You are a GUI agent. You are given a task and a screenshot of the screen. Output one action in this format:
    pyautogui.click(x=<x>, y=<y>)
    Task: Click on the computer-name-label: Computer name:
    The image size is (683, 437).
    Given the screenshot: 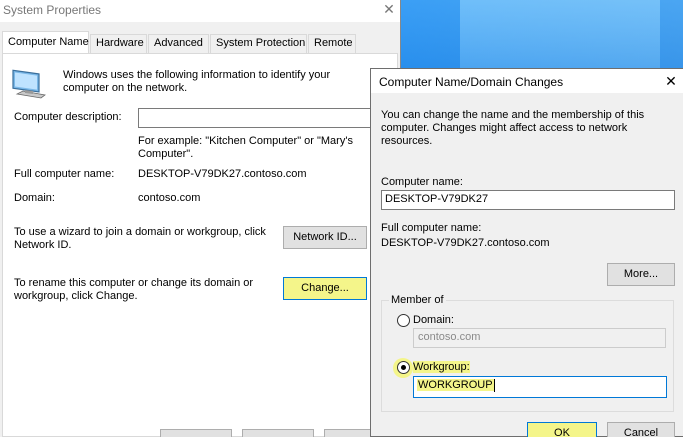 What is the action you would take?
    pyautogui.click(x=422, y=182)
    